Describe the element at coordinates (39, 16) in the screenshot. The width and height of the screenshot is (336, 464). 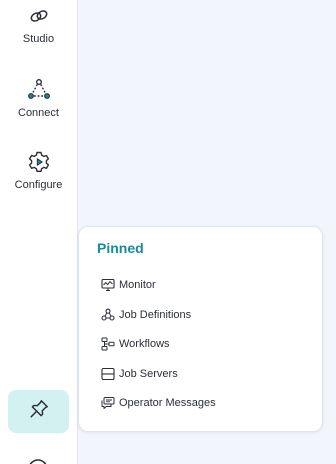
I see `studio-icon` at that location.